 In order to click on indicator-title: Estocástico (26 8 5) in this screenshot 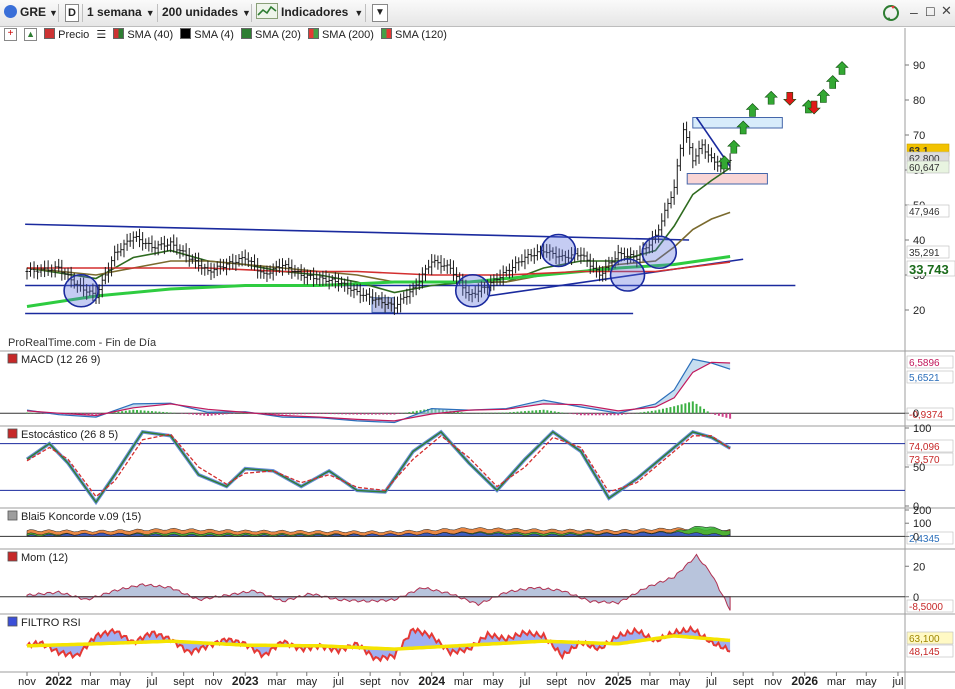, I will do `click(69, 435)`.